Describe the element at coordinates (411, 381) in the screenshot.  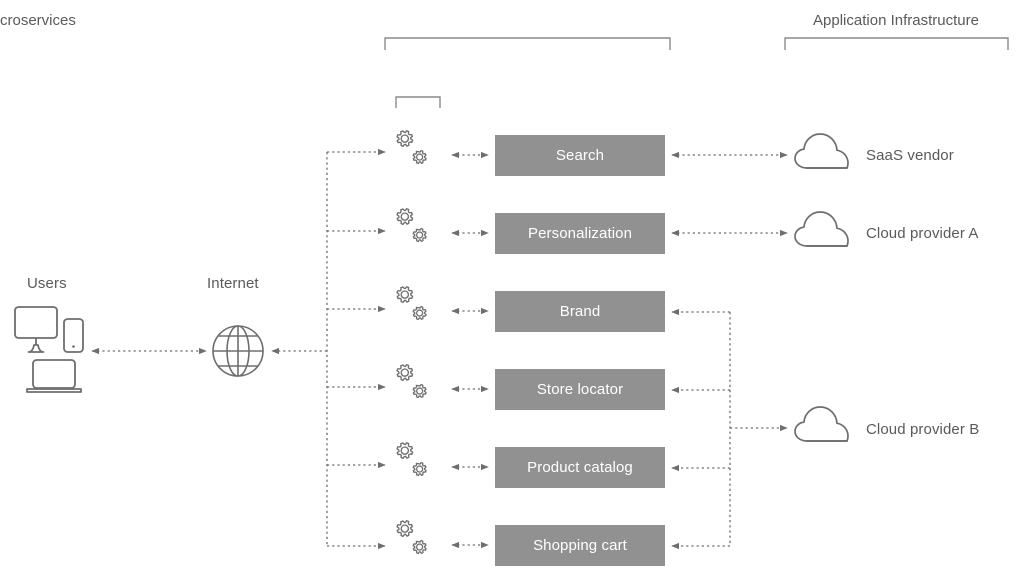
I see `api-gears-store-locator` at that location.